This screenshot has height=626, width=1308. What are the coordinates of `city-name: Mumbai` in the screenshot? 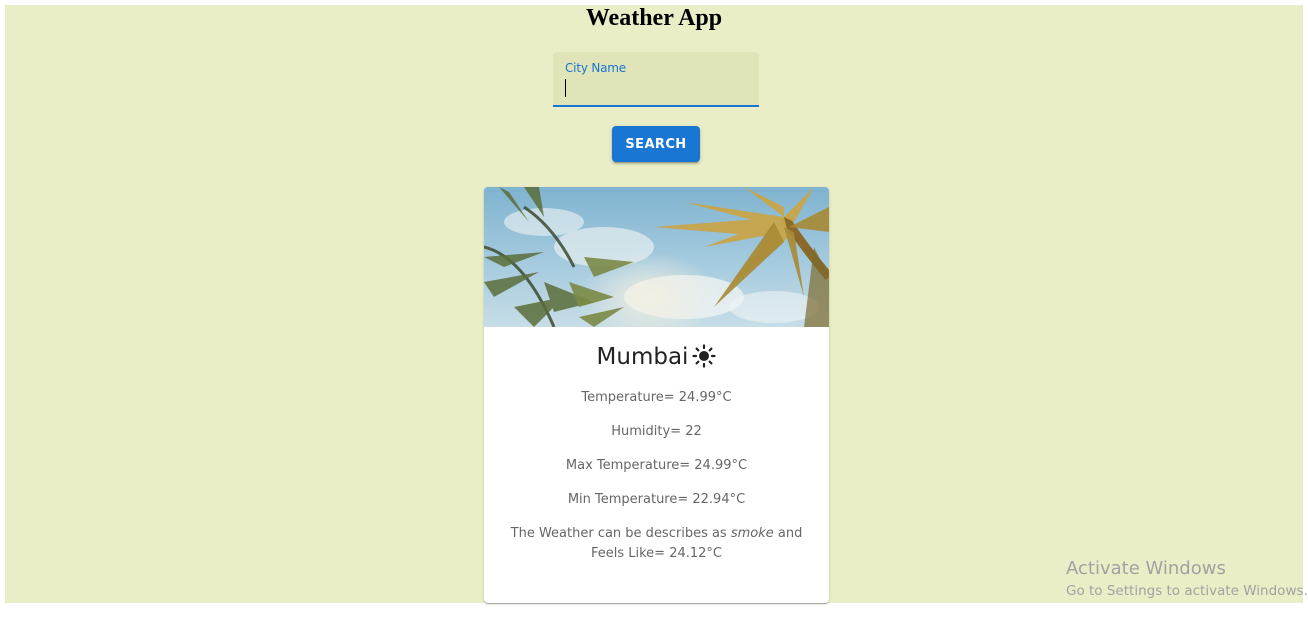 It's located at (642, 357).